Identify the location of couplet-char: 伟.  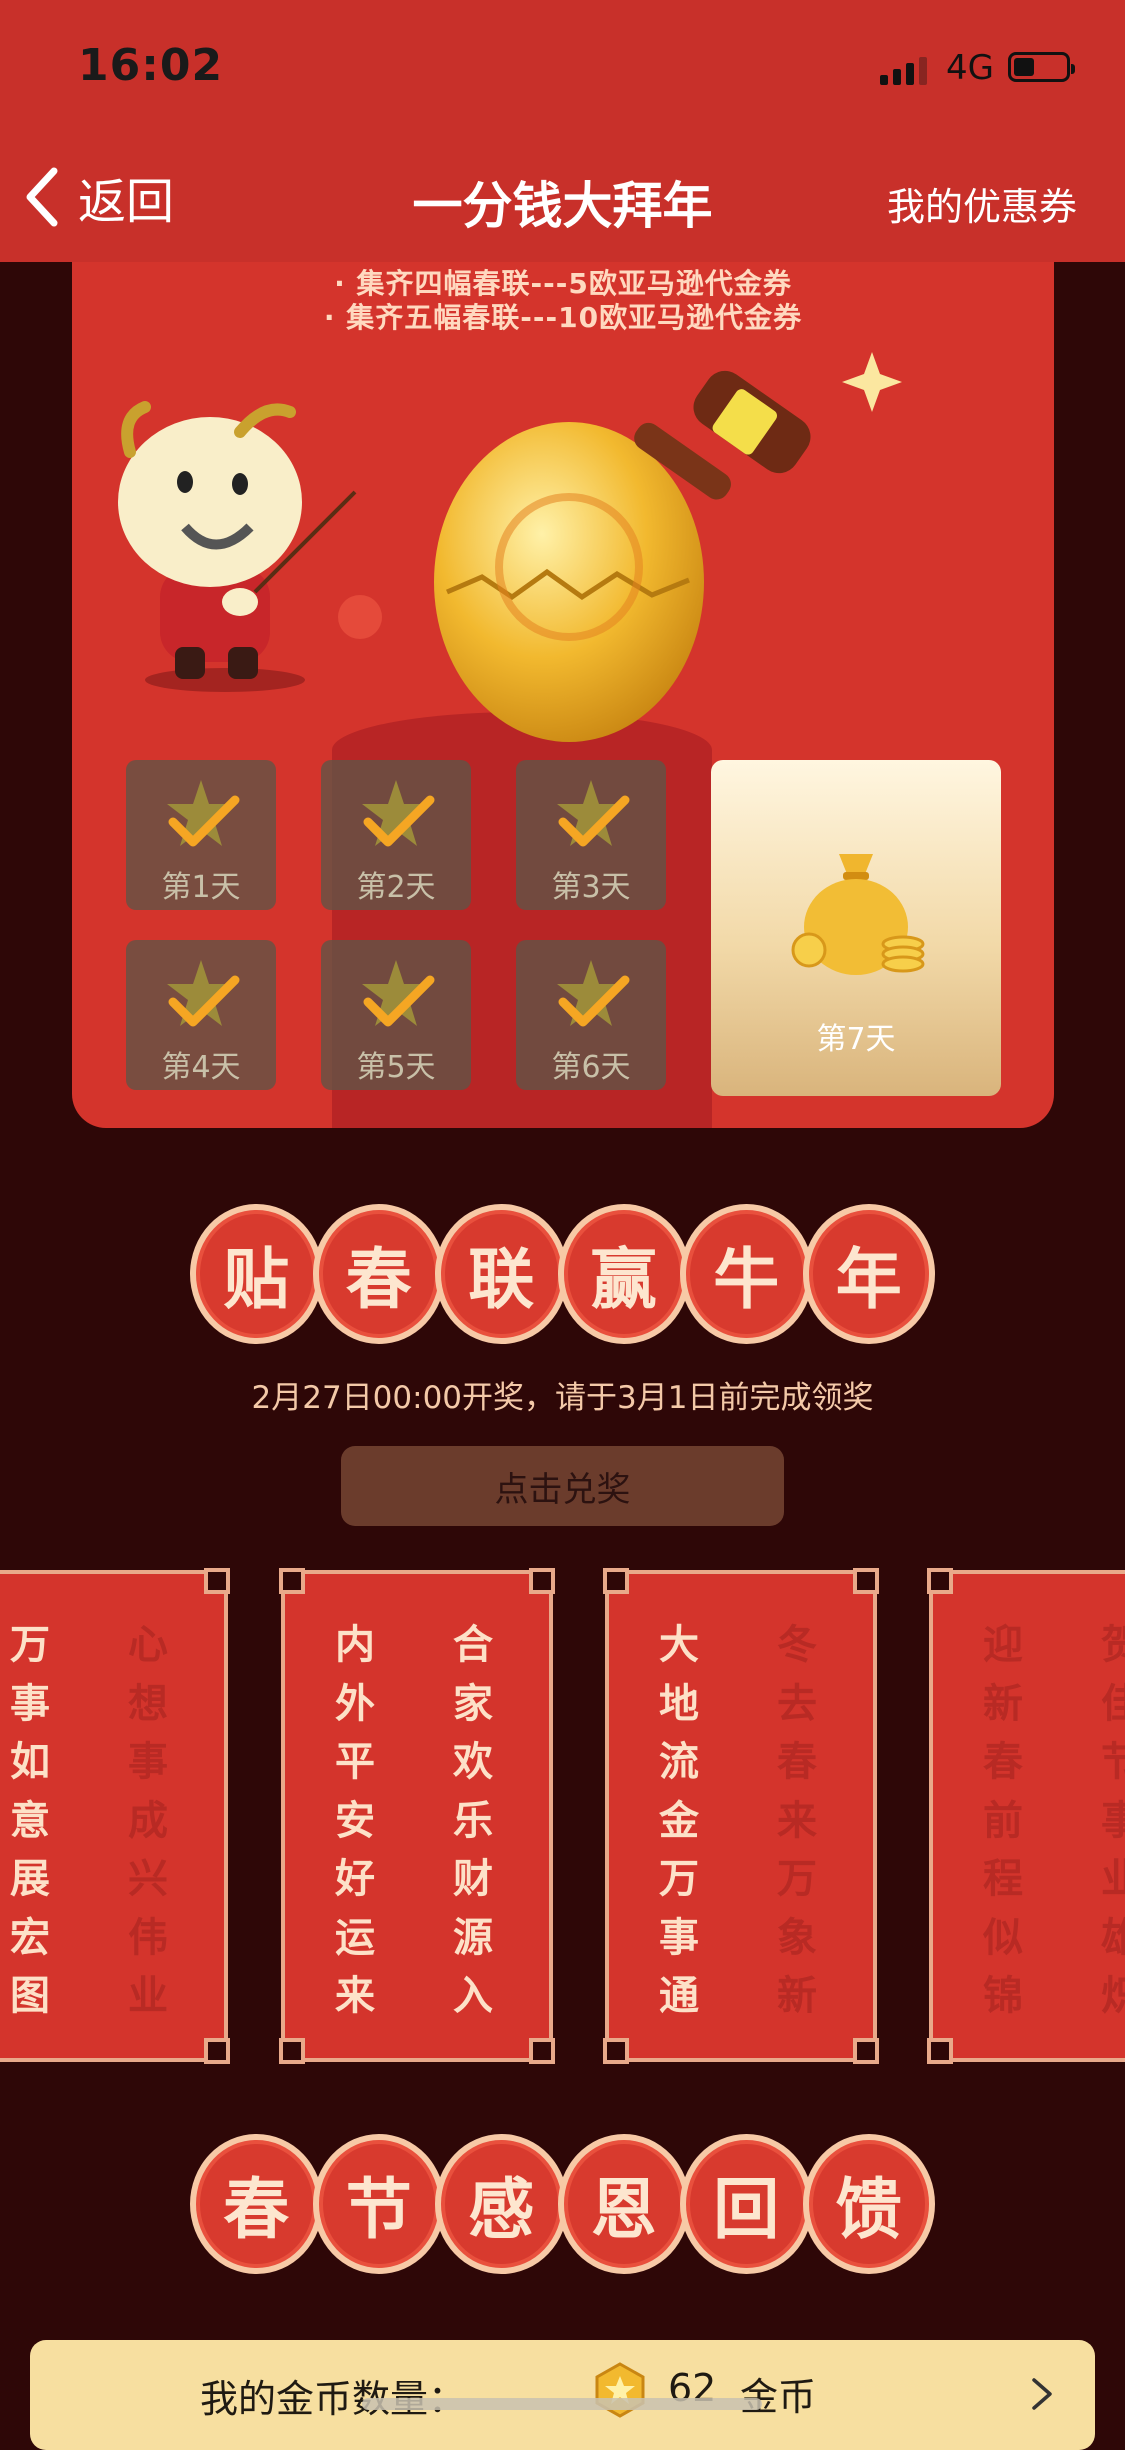
(148, 1937).